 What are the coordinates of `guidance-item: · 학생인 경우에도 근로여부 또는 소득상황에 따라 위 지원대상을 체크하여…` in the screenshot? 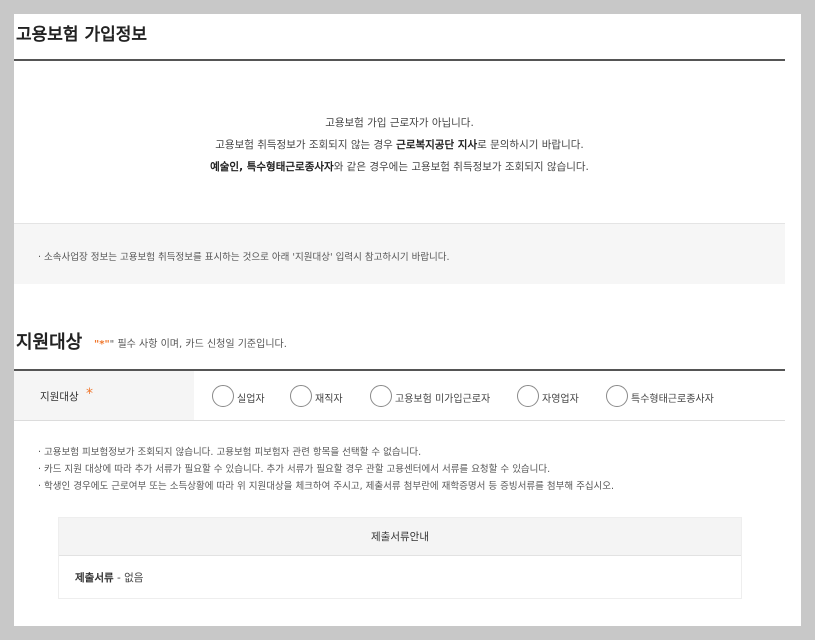 It's located at (326, 486).